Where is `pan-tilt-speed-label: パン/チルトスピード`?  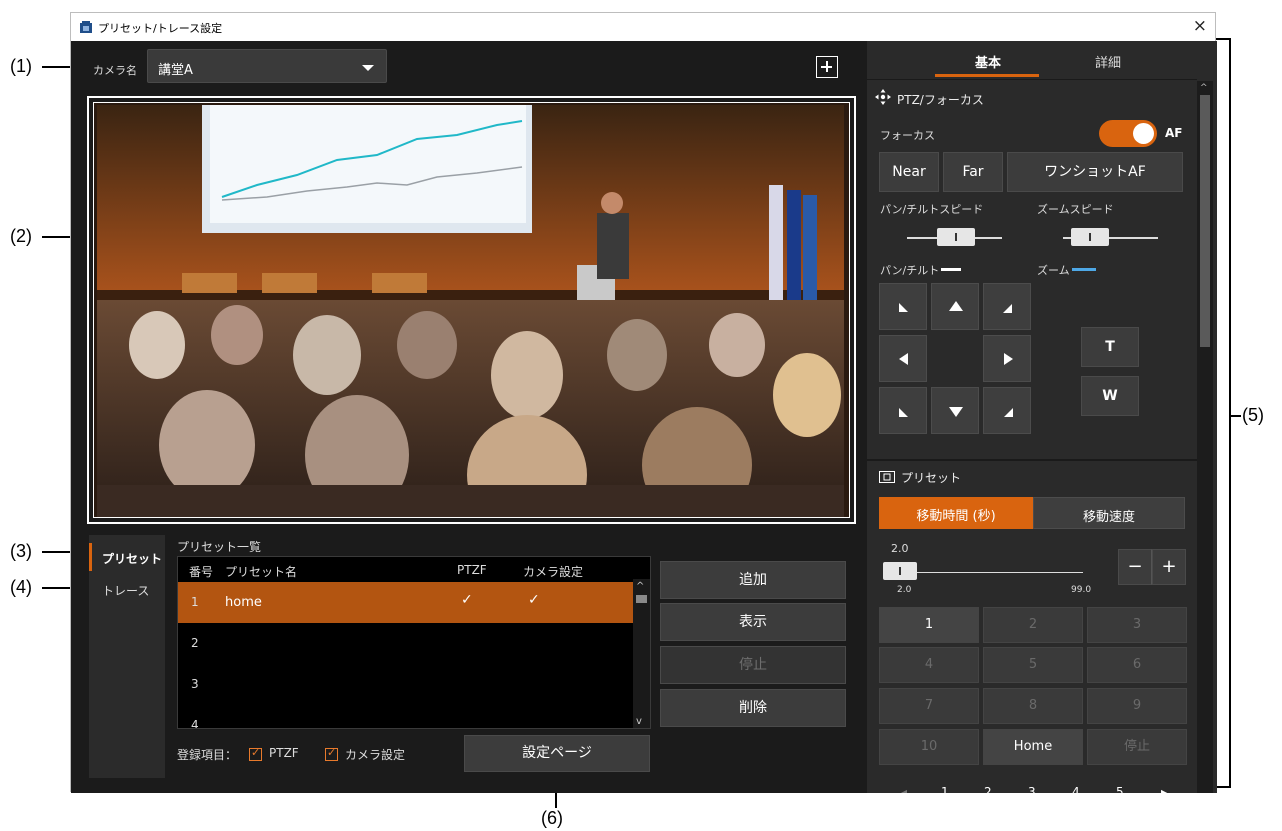 pan-tilt-speed-label: パン/チルトスピード is located at coordinates (932, 209).